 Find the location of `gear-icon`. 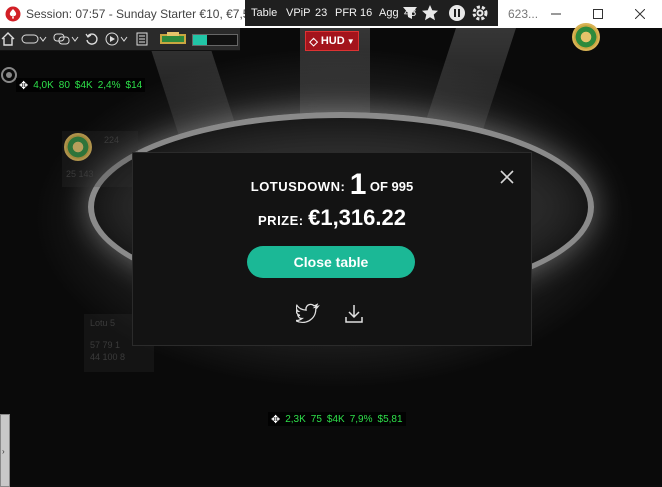

gear-icon is located at coordinates (480, 13).